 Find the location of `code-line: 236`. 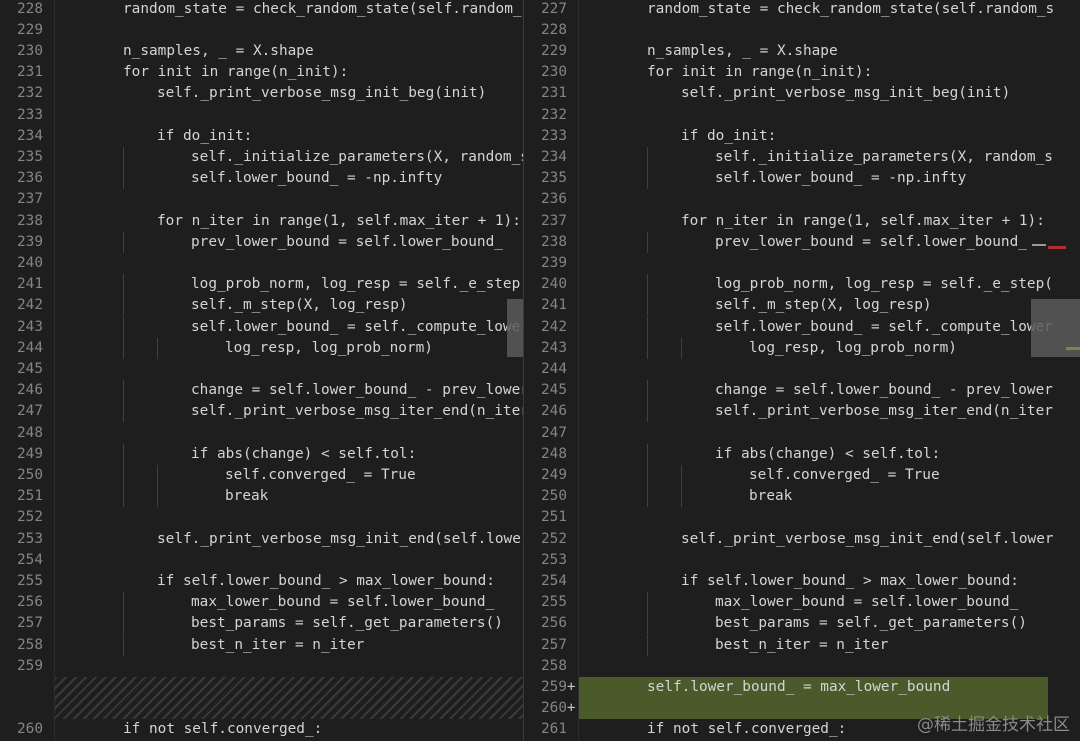

code-line: 236 is located at coordinates (802, 199).